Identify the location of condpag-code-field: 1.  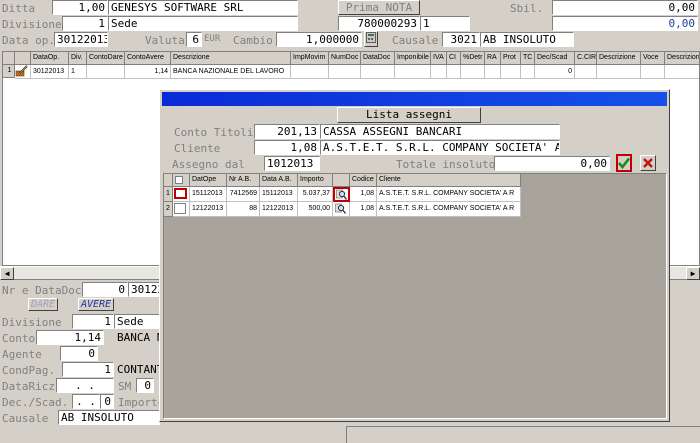
(88, 369).